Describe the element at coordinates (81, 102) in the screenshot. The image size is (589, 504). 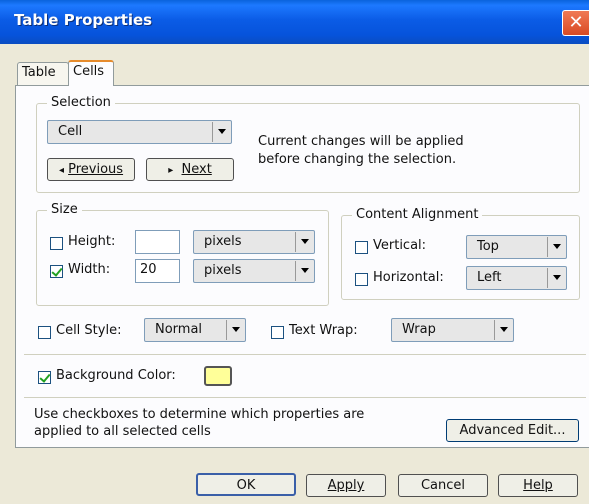
I see `selection-group-label: Selection` at that location.